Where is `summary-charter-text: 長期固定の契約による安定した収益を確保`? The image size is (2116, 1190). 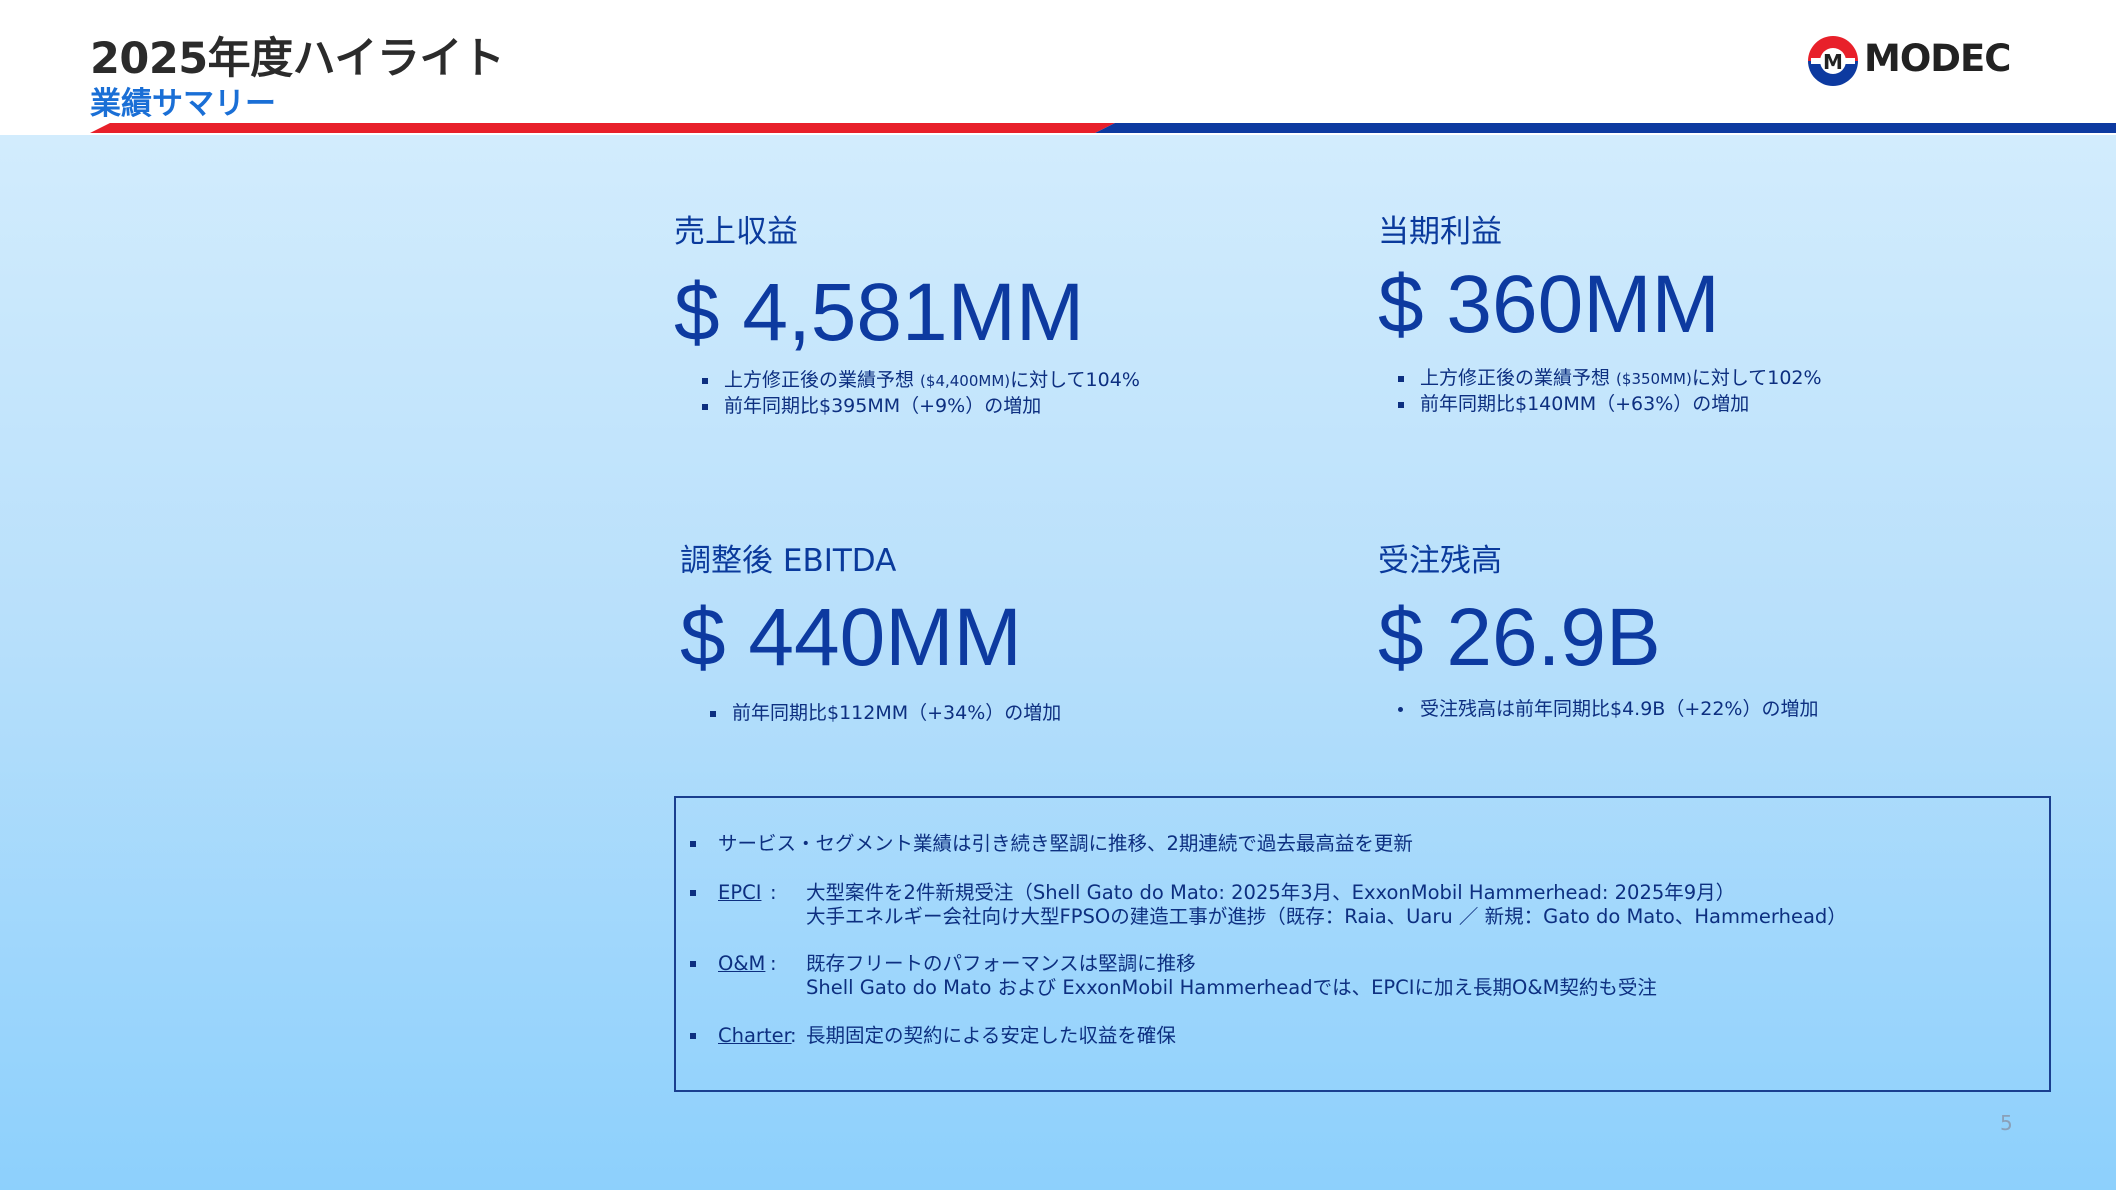
summary-charter-text: 長期固定の契約による安定した収益を確保 is located at coordinates (991, 1035).